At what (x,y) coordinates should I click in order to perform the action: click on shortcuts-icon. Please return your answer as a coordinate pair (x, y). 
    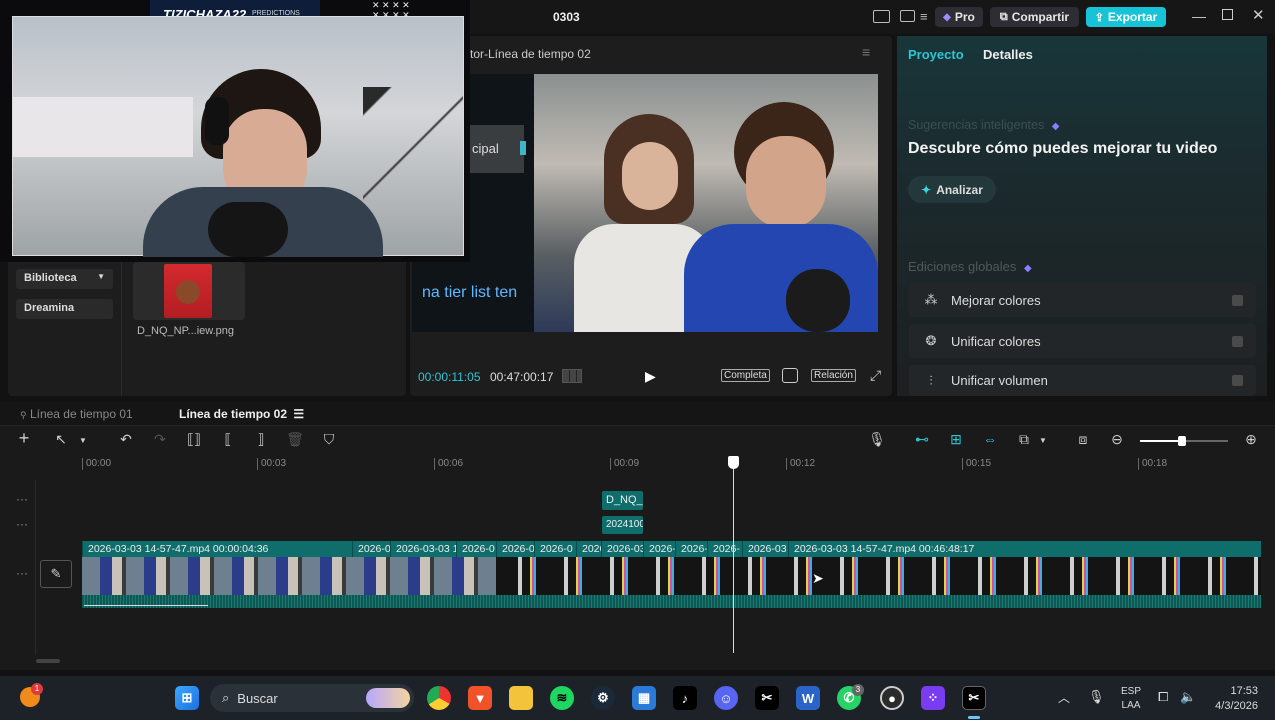
    Looking at the image, I should click on (907, 16).